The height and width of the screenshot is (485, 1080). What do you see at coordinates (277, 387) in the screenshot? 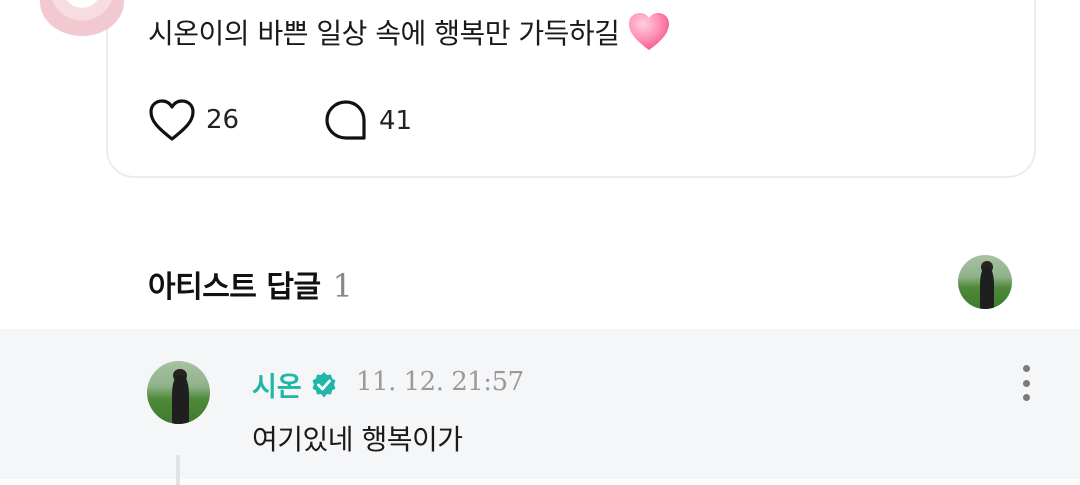
I see `reply-author-name: 시온` at bounding box center [277, 387].